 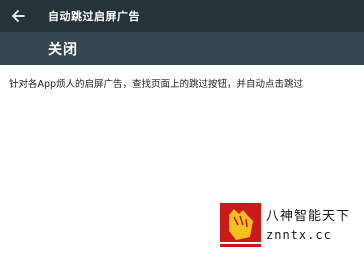 I want to click on watermark-title: 八神智能天下, so click(x=308, y=216).